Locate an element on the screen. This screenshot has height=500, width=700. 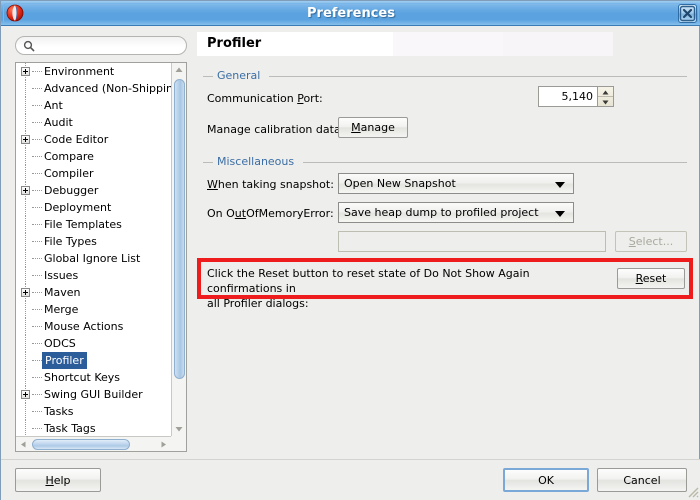
sidebar-item-audit: Audit is located at coordinates (93, 122).